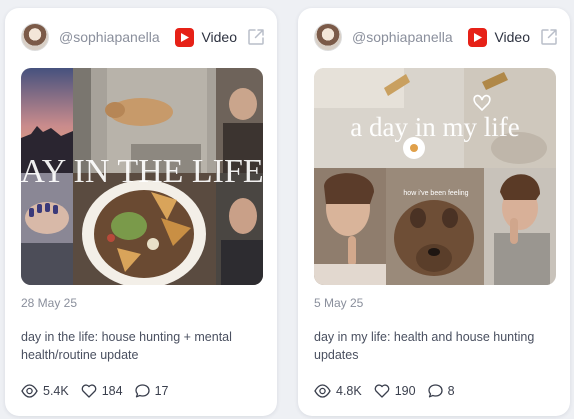 Image resolution: width=574 pixels, height=419 pixels. I want to click on engagement-stats: 5.4K 184 17, so click(100, 391).